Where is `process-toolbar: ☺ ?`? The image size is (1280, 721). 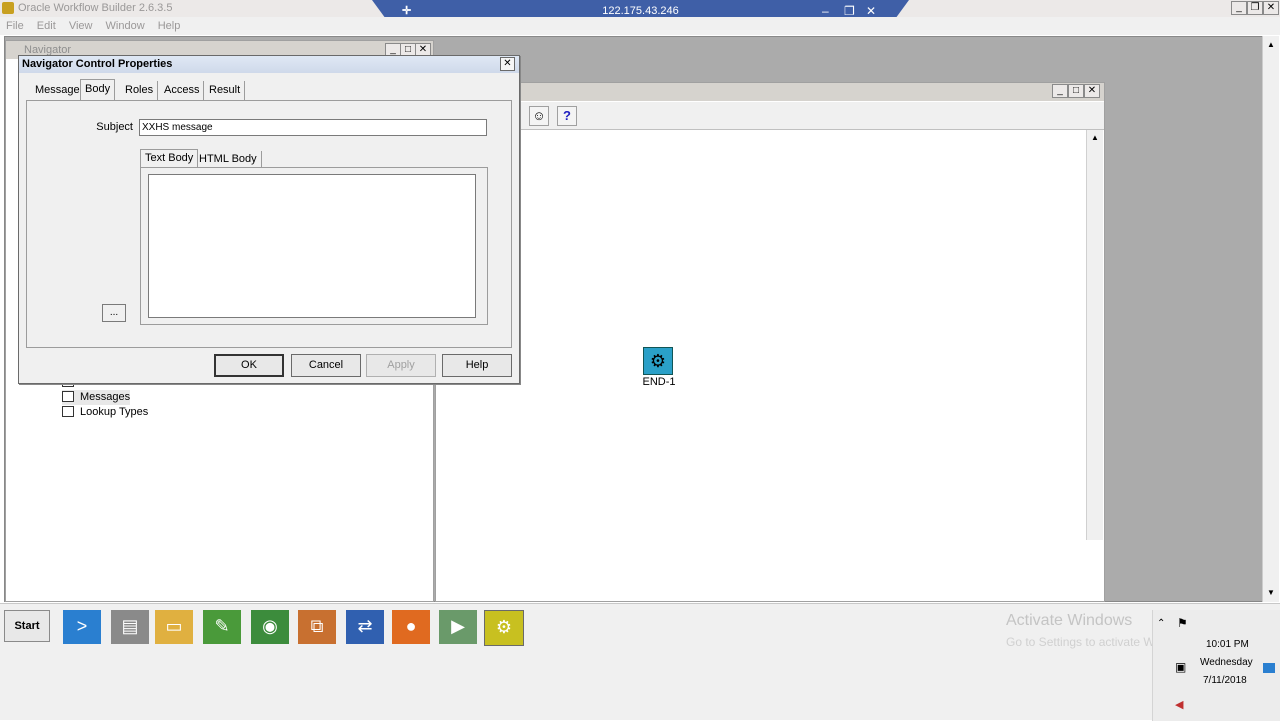
process-toolbar: ☺ ? is located at coordinates (770, 116).